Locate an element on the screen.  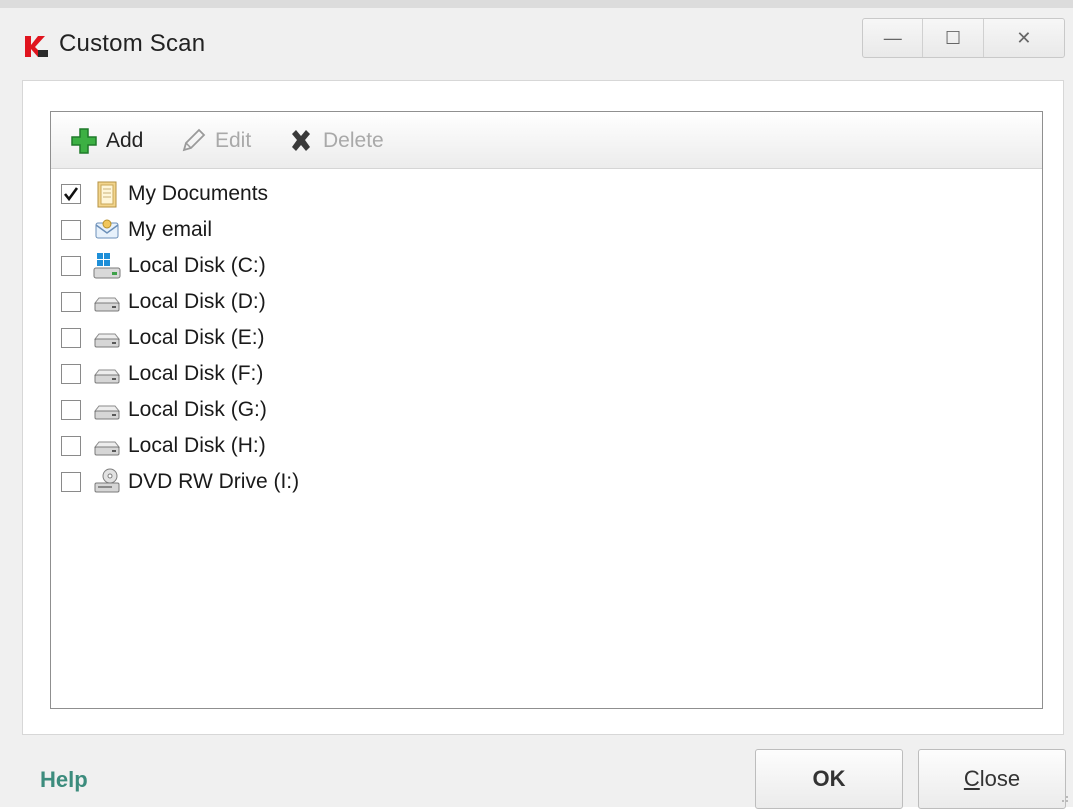
window-controls: — ☐ ✕ is located at coordinates (963, 38).